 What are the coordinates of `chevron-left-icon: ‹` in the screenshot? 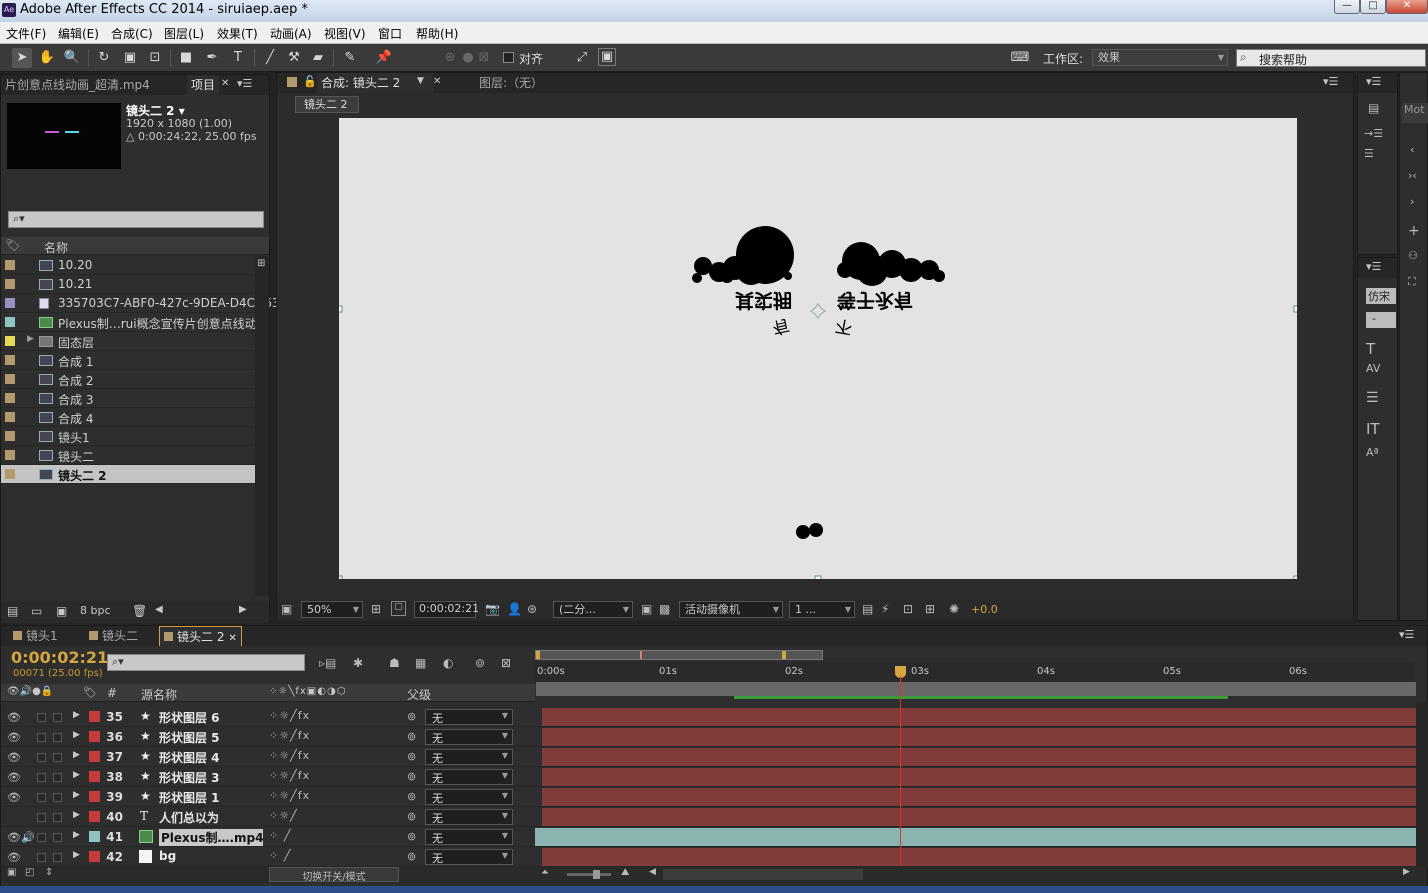 It's located at (1412, 149).